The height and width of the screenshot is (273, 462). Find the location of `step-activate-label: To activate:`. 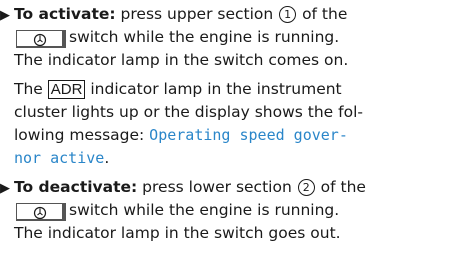

step-activate-label: To activate: is located at coordinates (65, 14).